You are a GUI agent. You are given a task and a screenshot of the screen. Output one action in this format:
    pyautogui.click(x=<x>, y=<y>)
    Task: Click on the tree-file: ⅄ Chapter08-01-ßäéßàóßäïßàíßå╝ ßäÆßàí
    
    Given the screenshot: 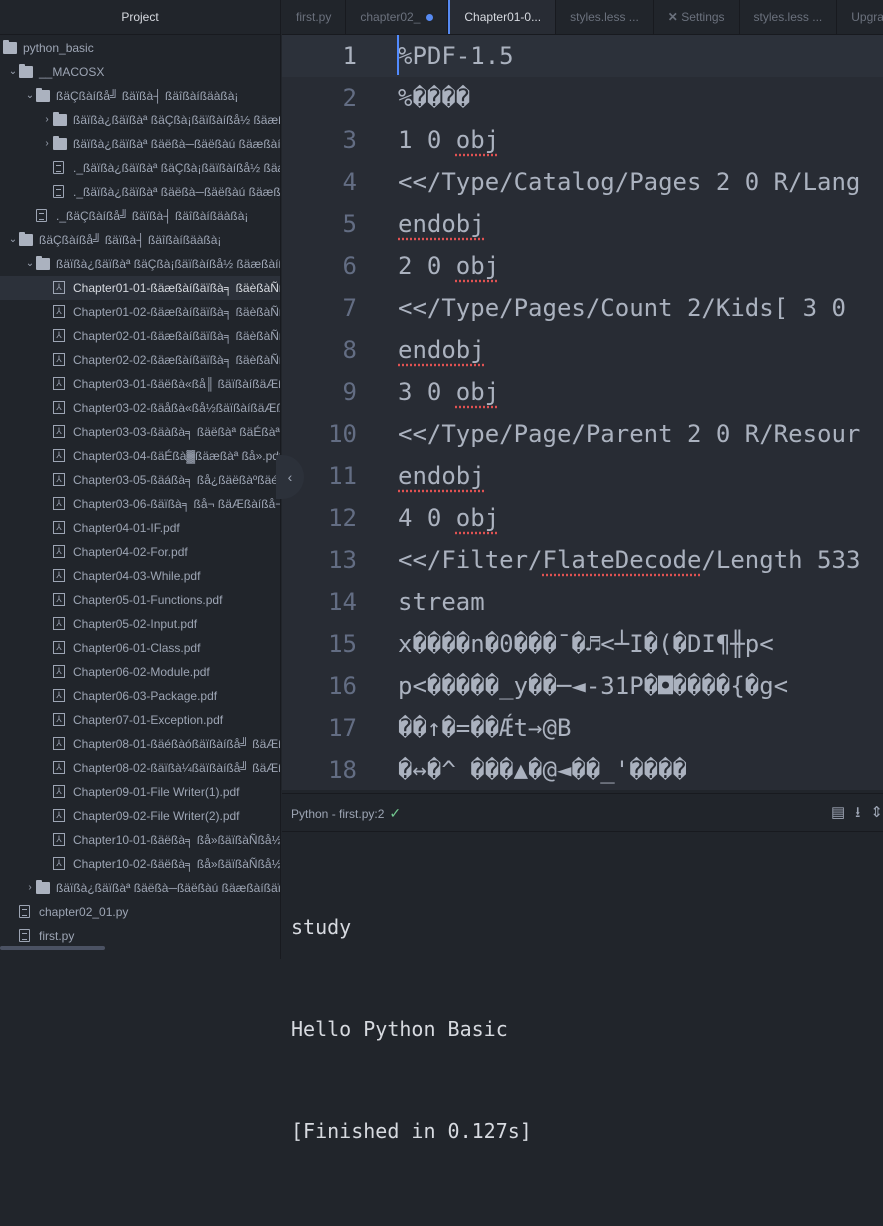 What is the action you would take?
    pyautogui.click(x=140, y=744)
    